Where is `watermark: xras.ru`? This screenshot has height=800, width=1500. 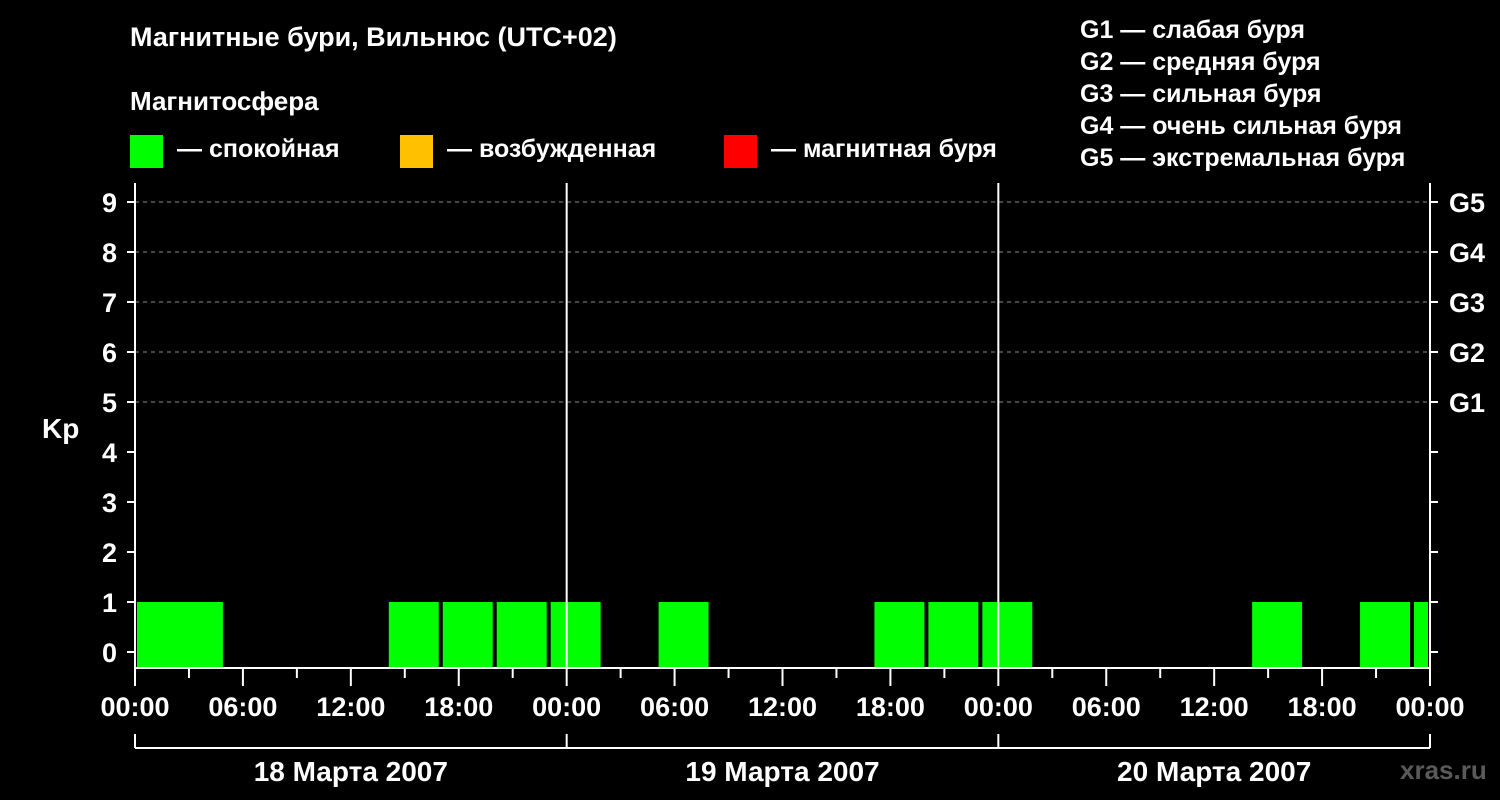
watermark: xras.ru is located at coordinates (1443, 770).